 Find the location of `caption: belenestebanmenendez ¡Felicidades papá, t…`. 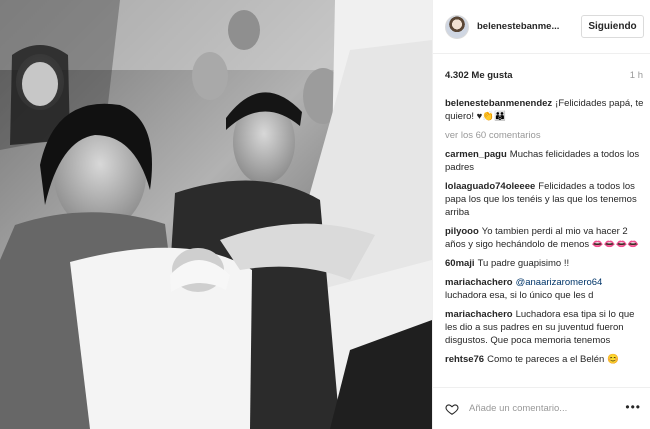

caption: belenestebanmenendez ¡Felicidades papá, t… is located at coordinates (545, 110).